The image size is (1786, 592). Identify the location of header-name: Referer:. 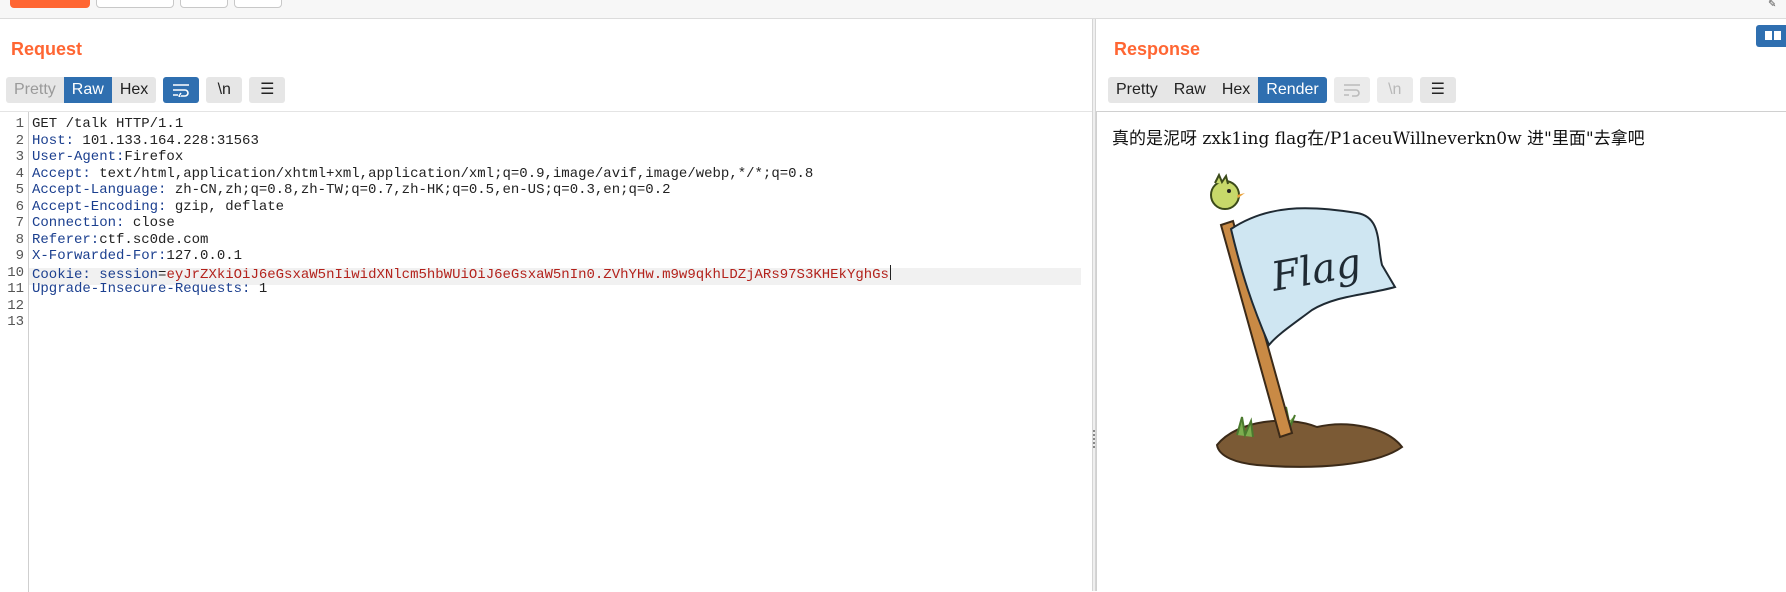
(66, 239).